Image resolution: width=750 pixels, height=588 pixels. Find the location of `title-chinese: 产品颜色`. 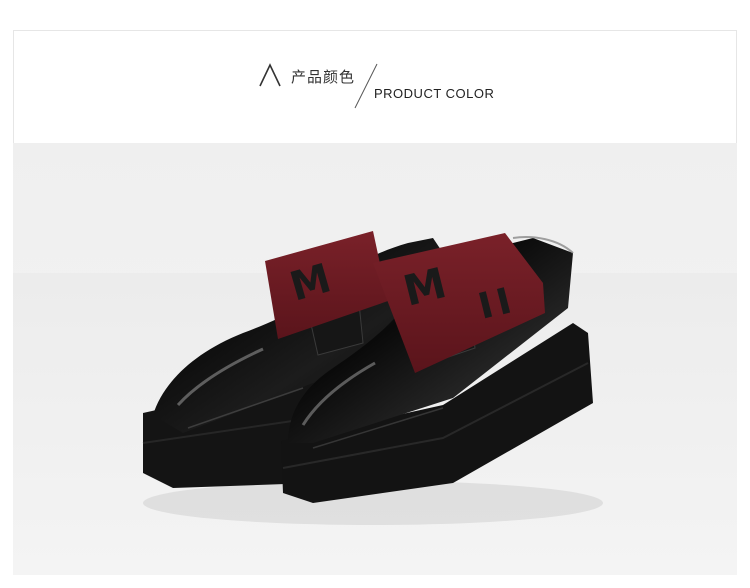

title-chinese: 产品颜色 is located at coordinates (323, 77).